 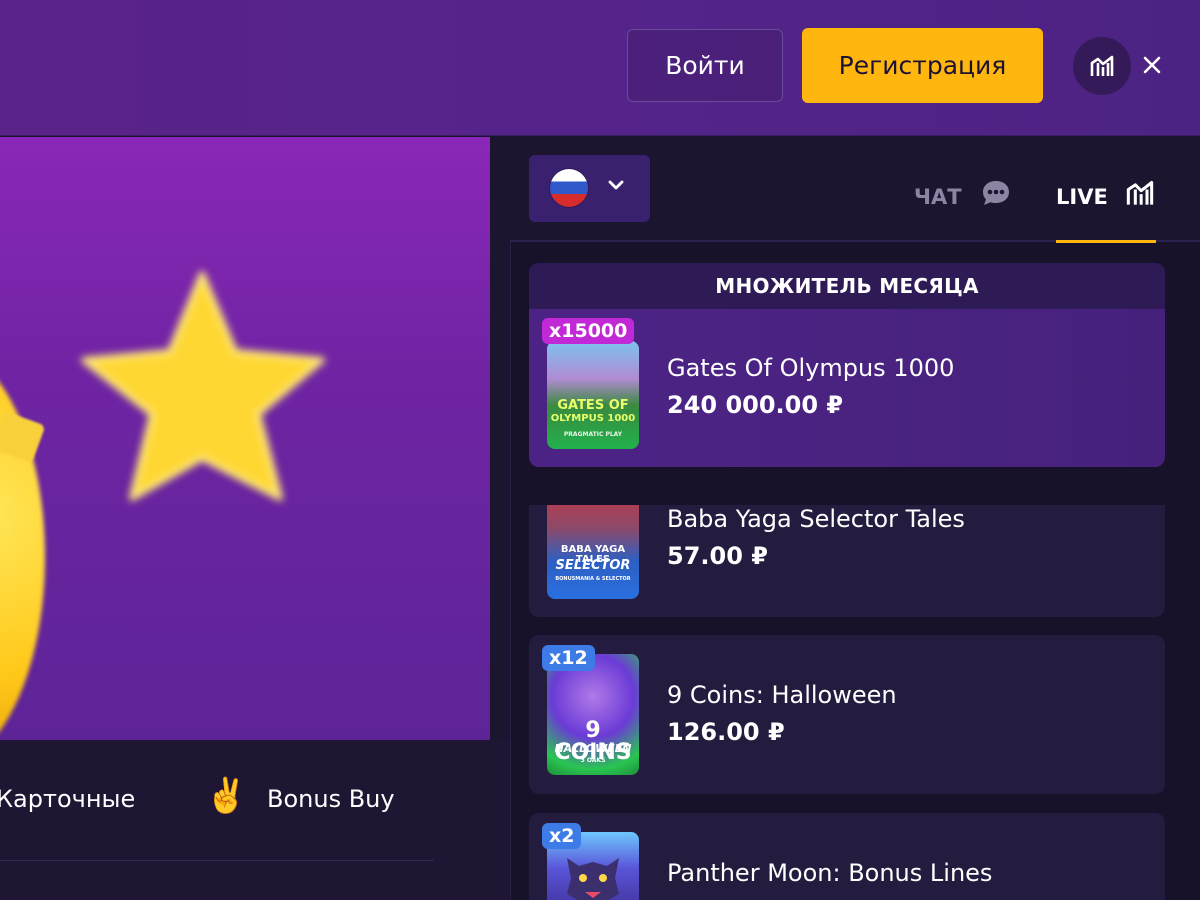 I want to click on thumb-title: GATES OF, so click(x=593, y=405).